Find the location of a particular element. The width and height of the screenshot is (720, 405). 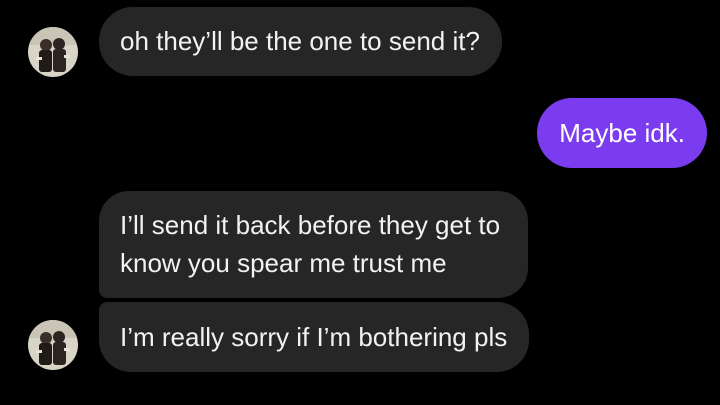

message-text-line: I’ll send it back before they get to is located at coordinates (310, 225).